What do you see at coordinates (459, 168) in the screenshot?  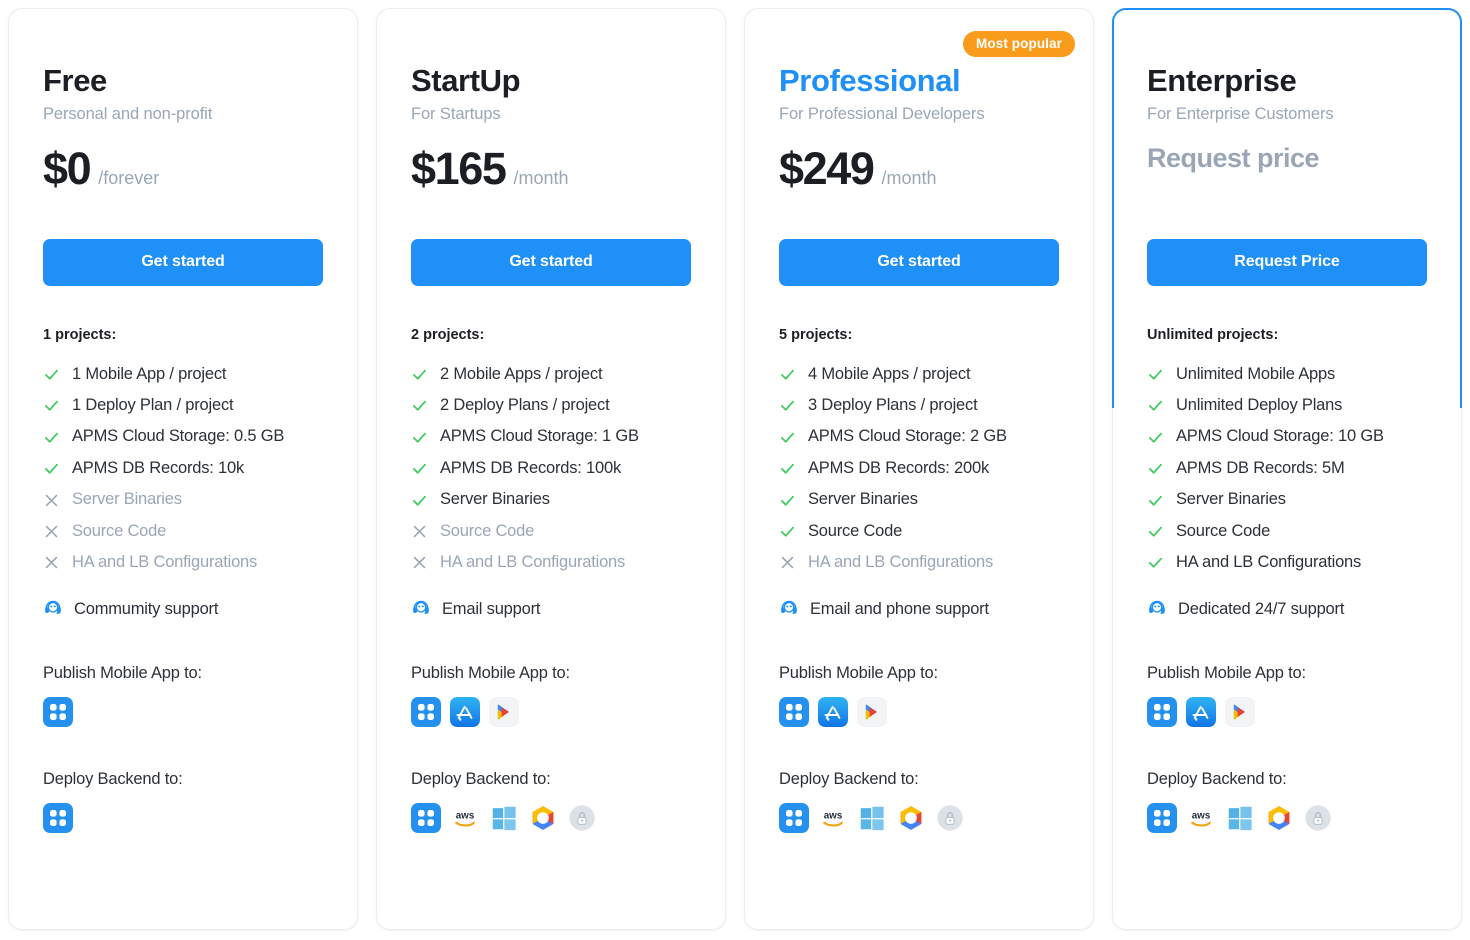 I see `plan-price: $165` at bounding box center [459, 168].